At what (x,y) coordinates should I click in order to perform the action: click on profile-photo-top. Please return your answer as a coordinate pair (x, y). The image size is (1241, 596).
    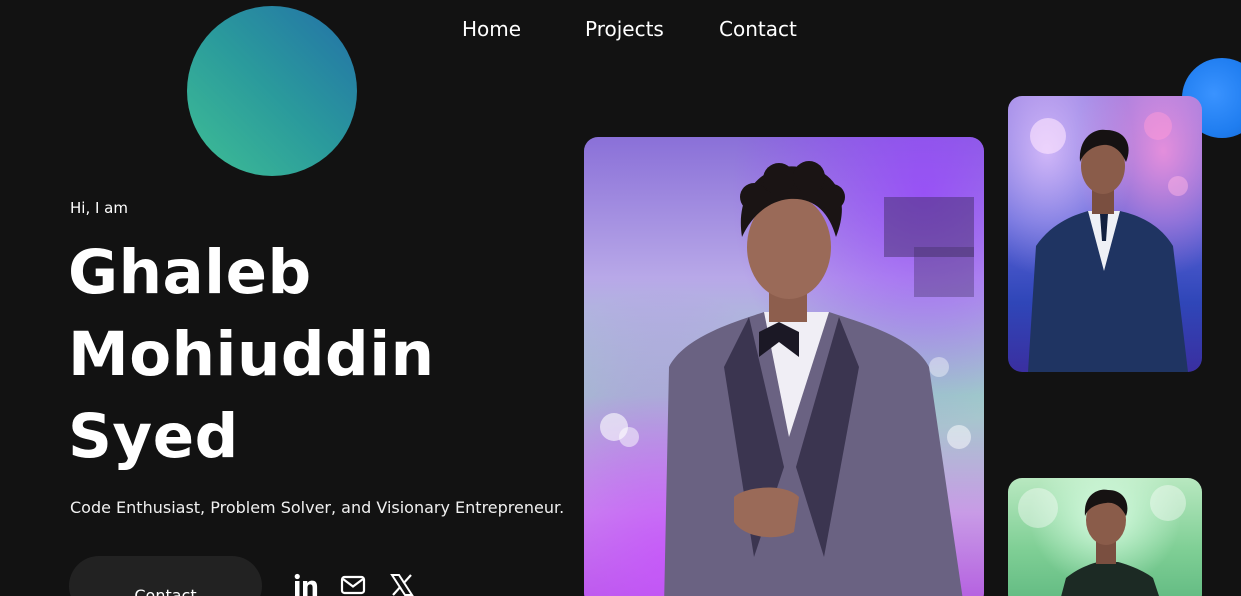
    Looking at the image, I should click on (1105, 234).